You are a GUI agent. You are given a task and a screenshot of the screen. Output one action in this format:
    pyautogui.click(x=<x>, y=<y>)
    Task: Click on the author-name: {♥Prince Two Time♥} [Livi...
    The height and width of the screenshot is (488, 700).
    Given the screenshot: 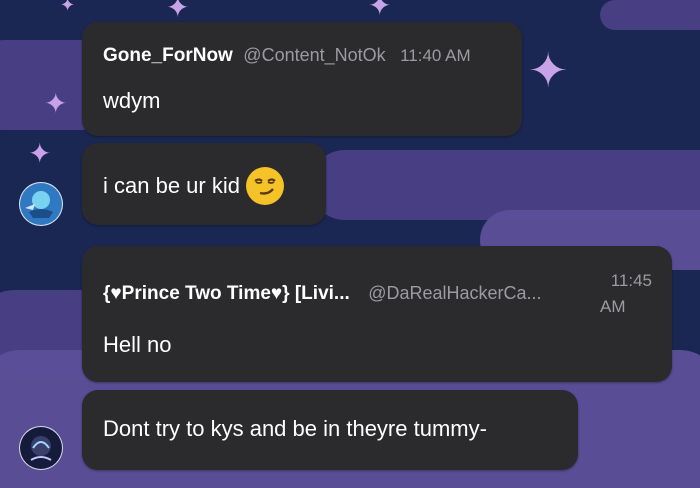 What is the action you would take?
    pyautogui.click(x=226, y=293)
    